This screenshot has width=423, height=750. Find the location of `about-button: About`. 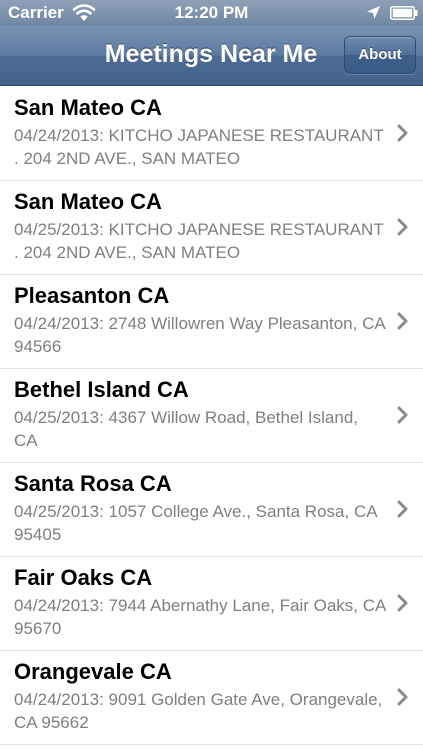

about-button: About is located at coordinates (380, 55).